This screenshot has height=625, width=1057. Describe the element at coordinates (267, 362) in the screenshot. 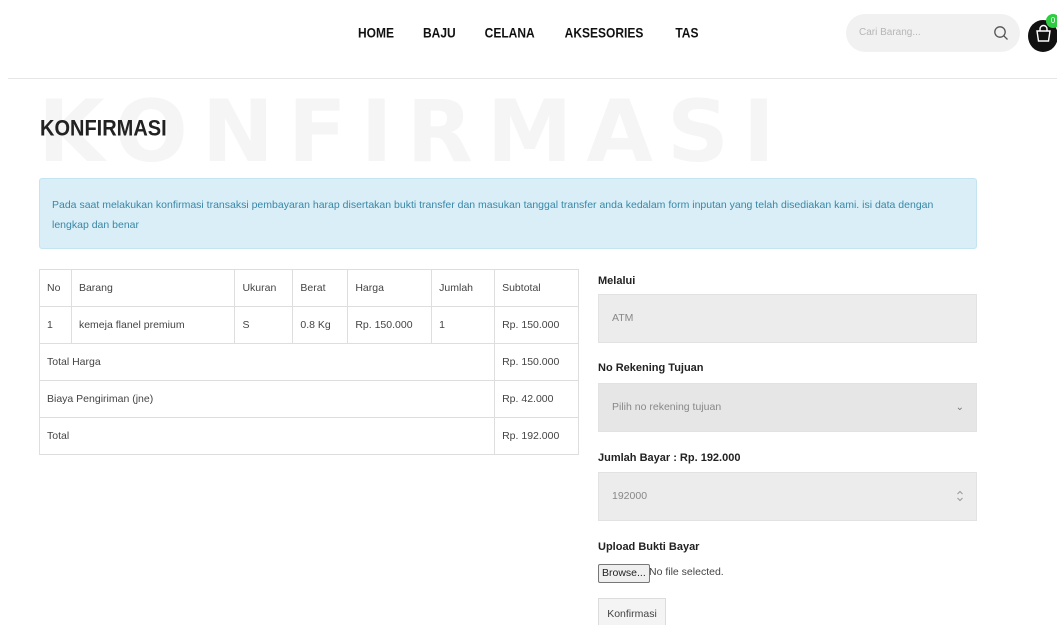

I see `summary-label: Total Harga` at that location.